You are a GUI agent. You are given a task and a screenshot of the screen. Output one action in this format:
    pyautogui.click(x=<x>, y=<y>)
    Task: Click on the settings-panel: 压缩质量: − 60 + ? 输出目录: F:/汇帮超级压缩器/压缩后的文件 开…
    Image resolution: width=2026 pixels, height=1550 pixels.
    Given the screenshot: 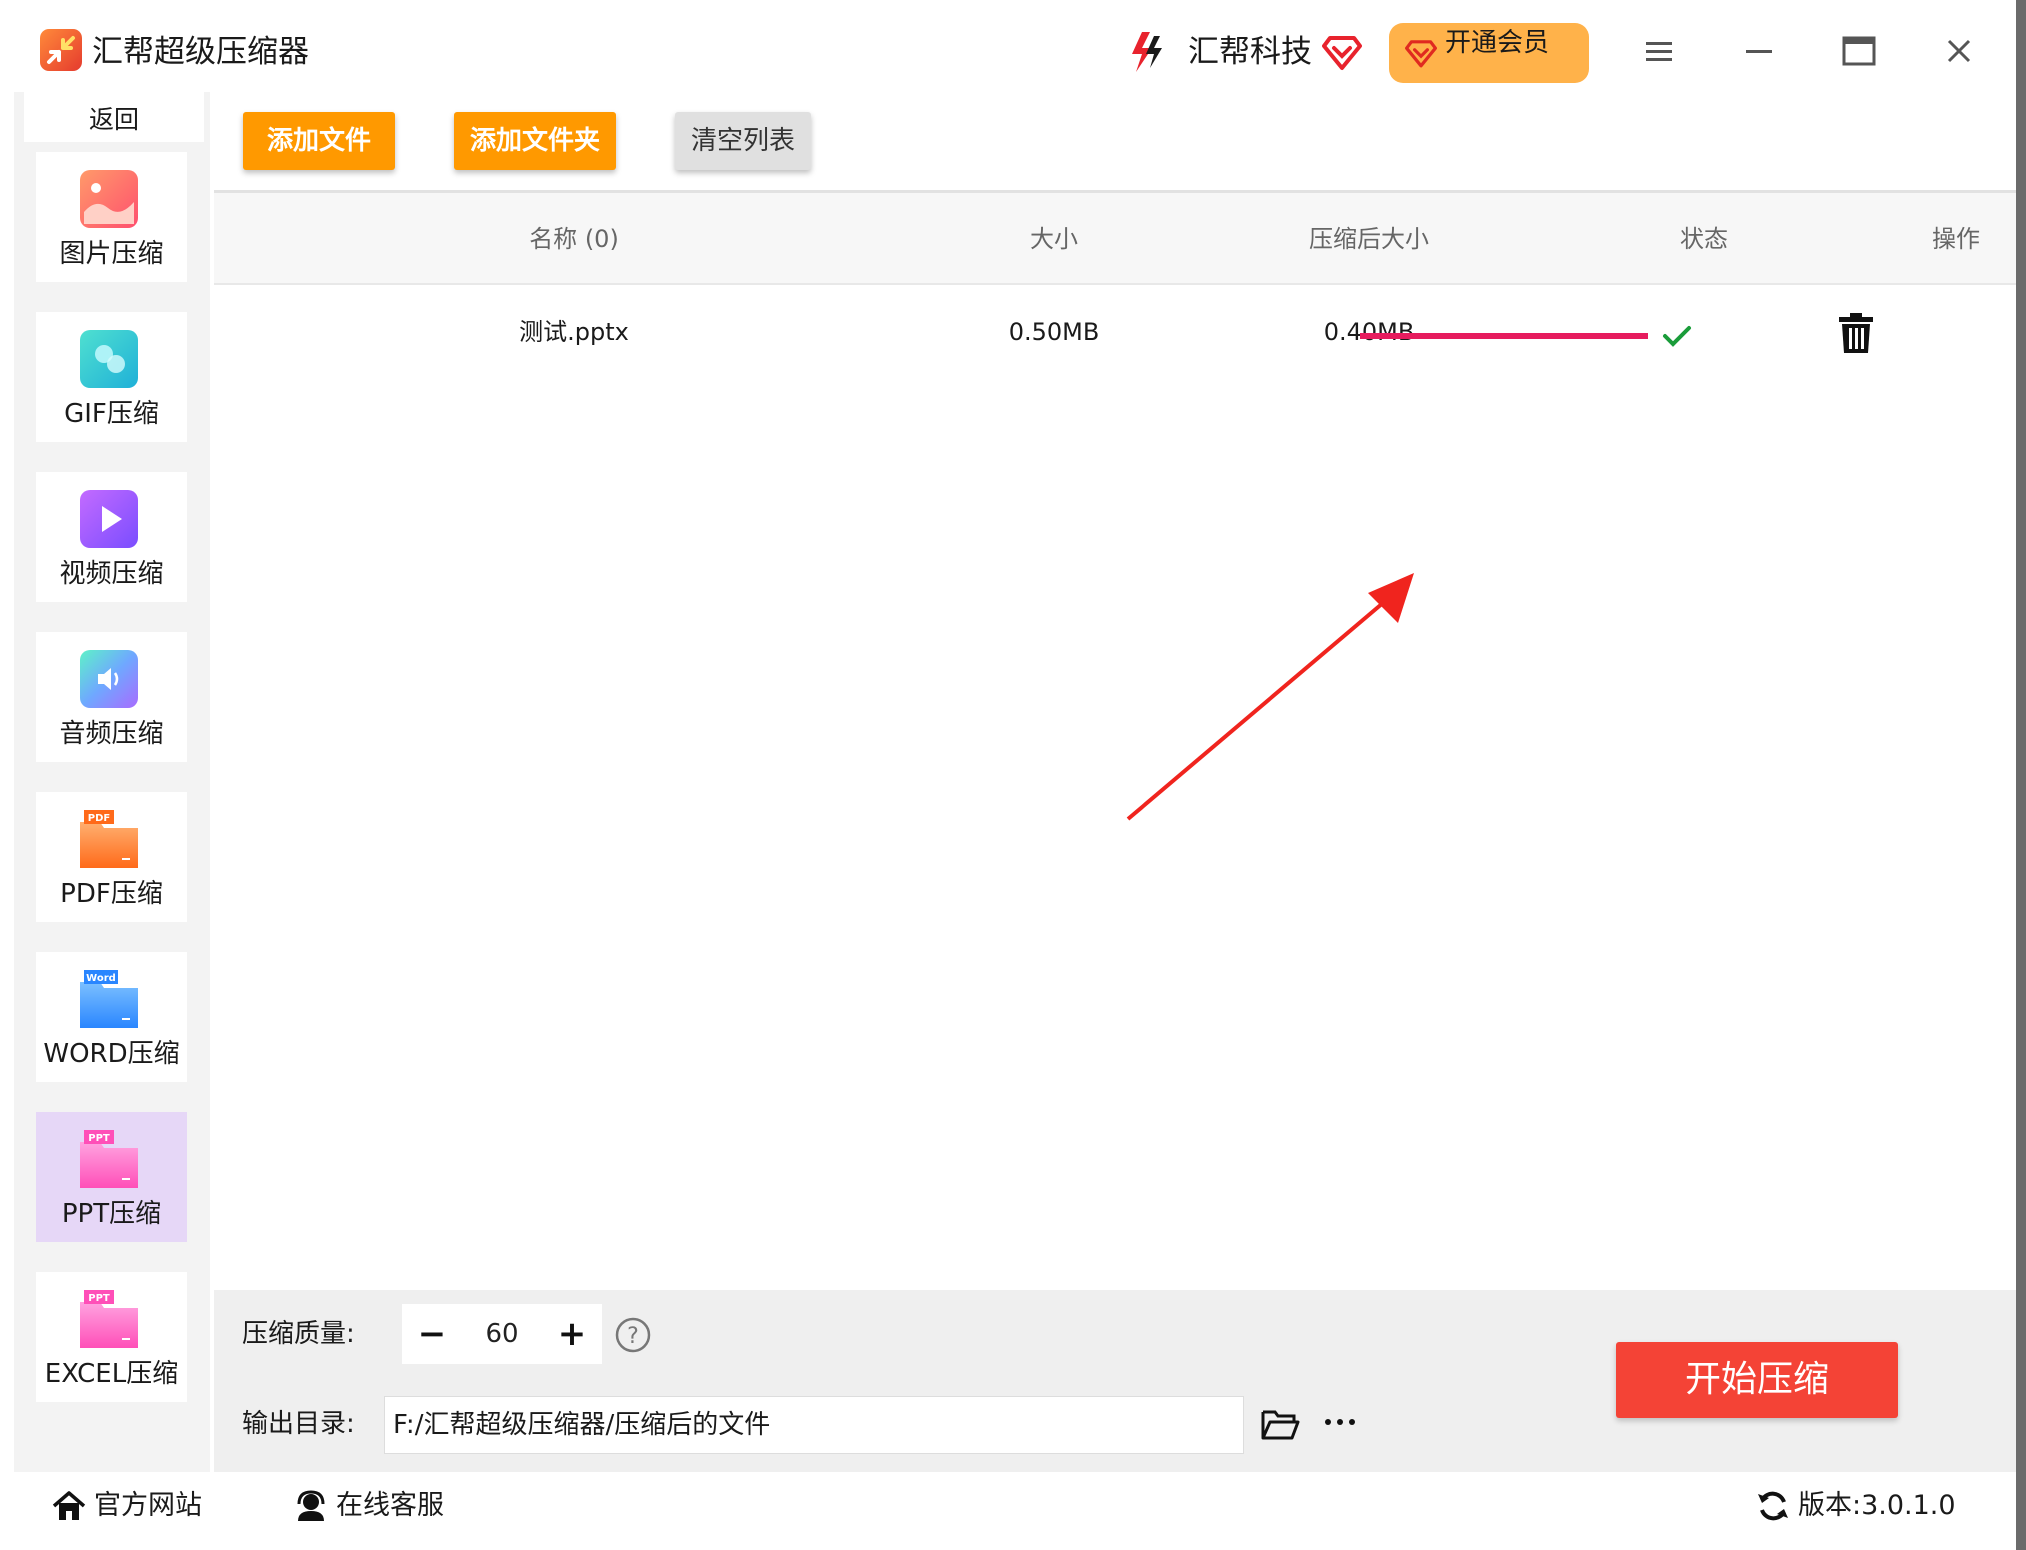 What is the action you would take?
    pyautogui.click(x=1115, y=1381)
    